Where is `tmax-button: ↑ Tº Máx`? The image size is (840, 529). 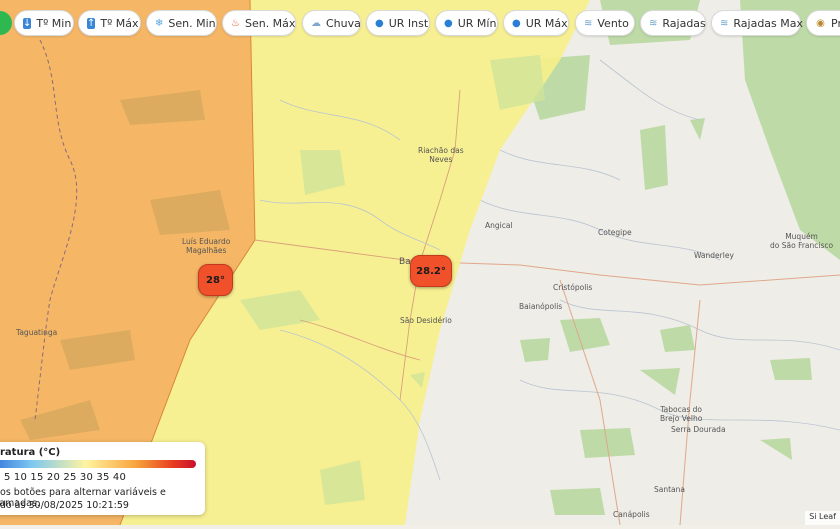
tmax-button: ↑ Tº Máx is located at coordinates (109, 23).